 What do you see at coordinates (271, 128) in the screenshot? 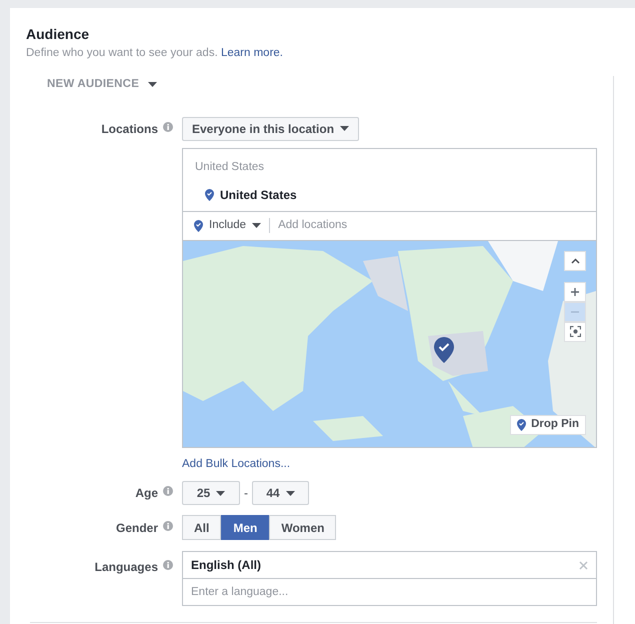
I see `location-mode-dropdown: Everyone in this location` at bounding box center [271, 128].